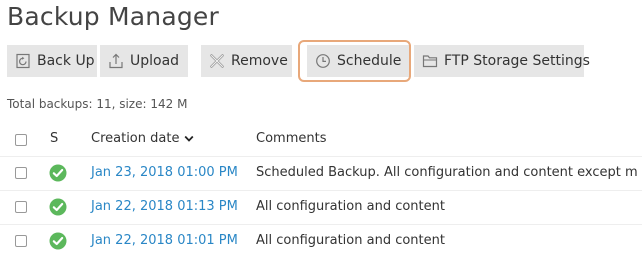 This screenshot has width=642, height=271. What do you see at coordinates (54, 138) in the screenshot?
I see `column-header-status: S` at bounding box center [54, 138].